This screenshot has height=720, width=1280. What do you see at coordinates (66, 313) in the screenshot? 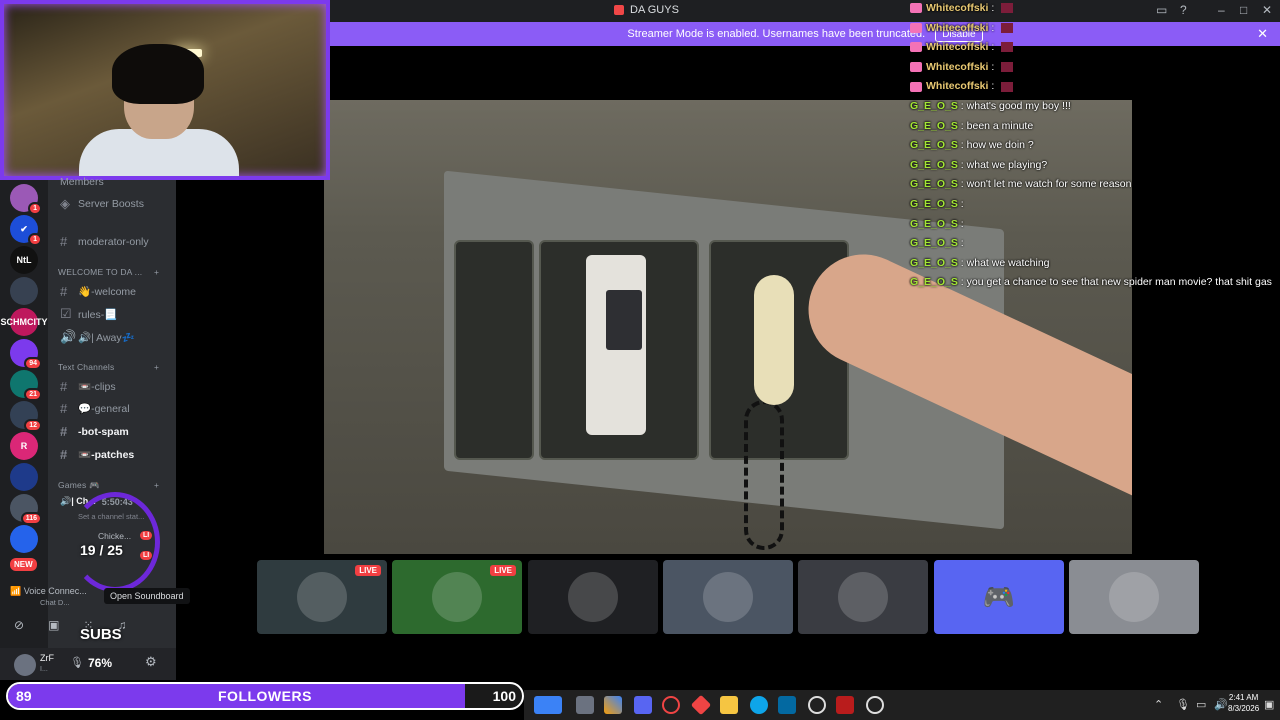
I see `rules-icon: ☑` at bounding box center [66, 313].